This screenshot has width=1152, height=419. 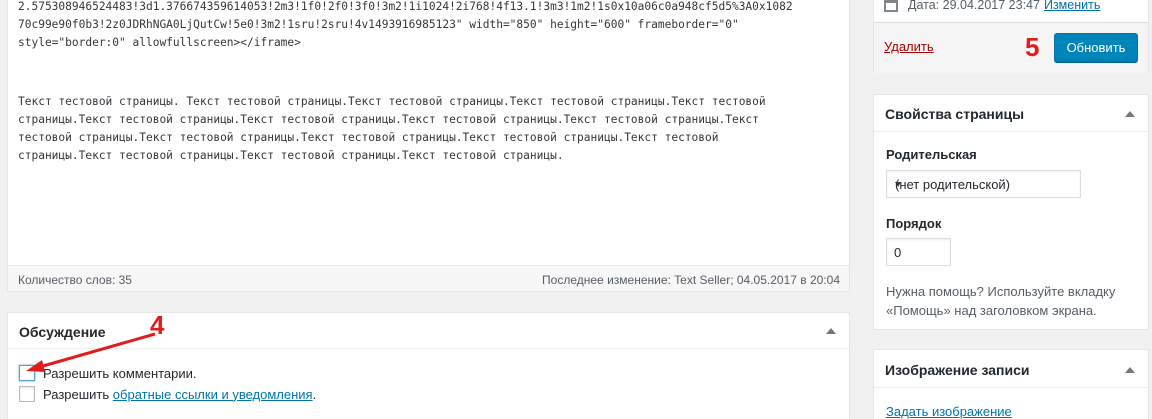 I want to click on trackbacks-link: обратные ссылки и уведомления, so click(x=213, y=394).